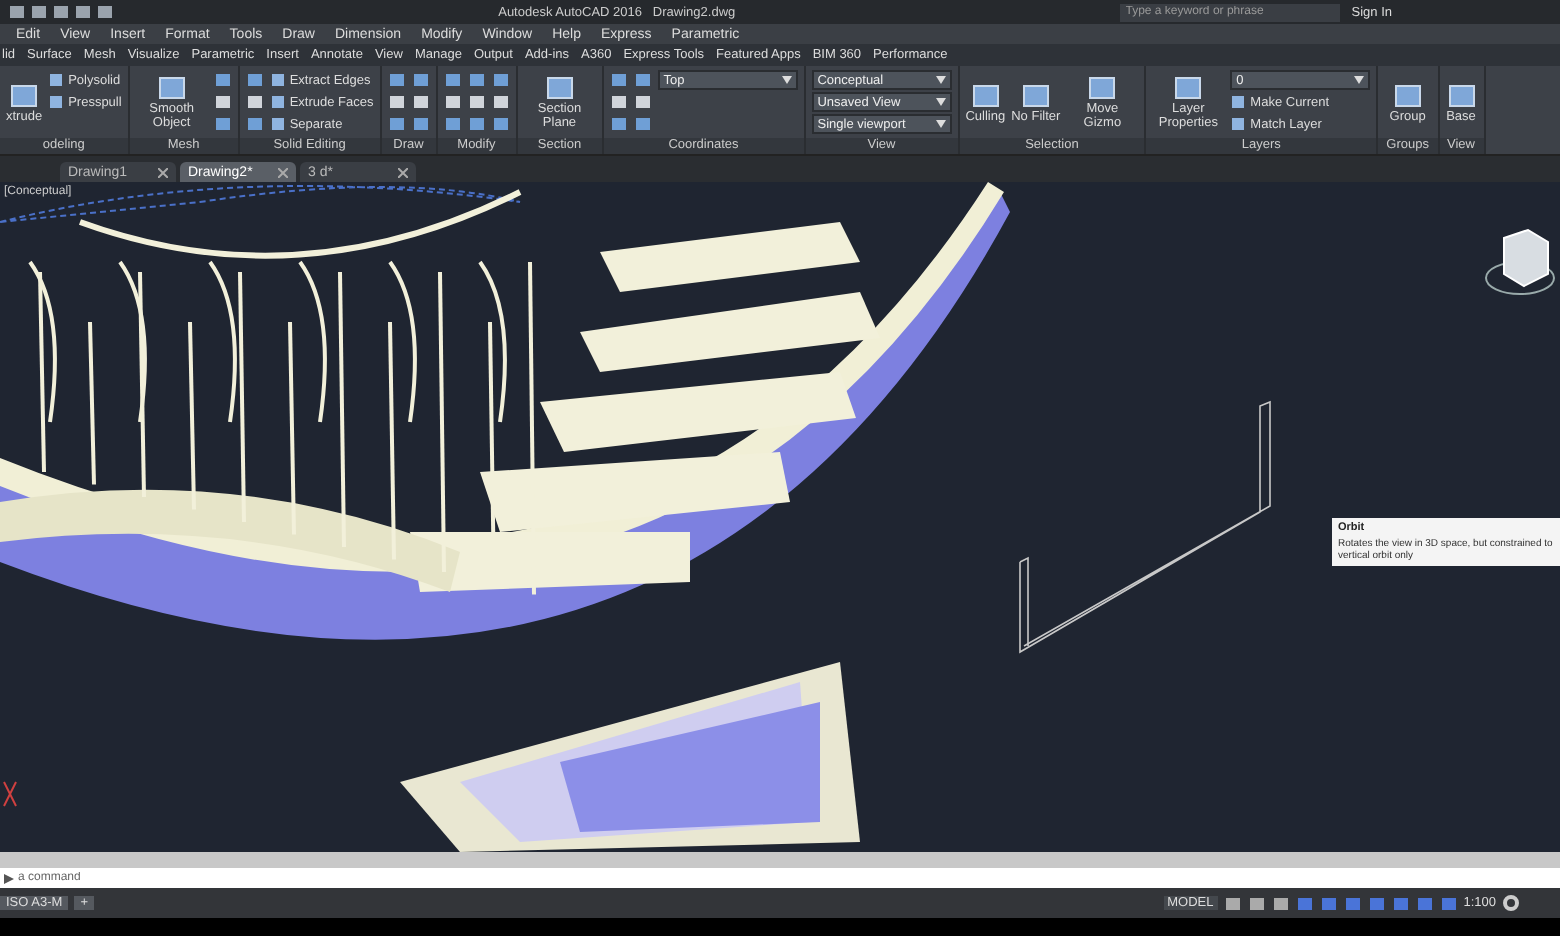 This screenshot has width=1560, height=936. I want to click on gear-icon, so click(1511, 903).